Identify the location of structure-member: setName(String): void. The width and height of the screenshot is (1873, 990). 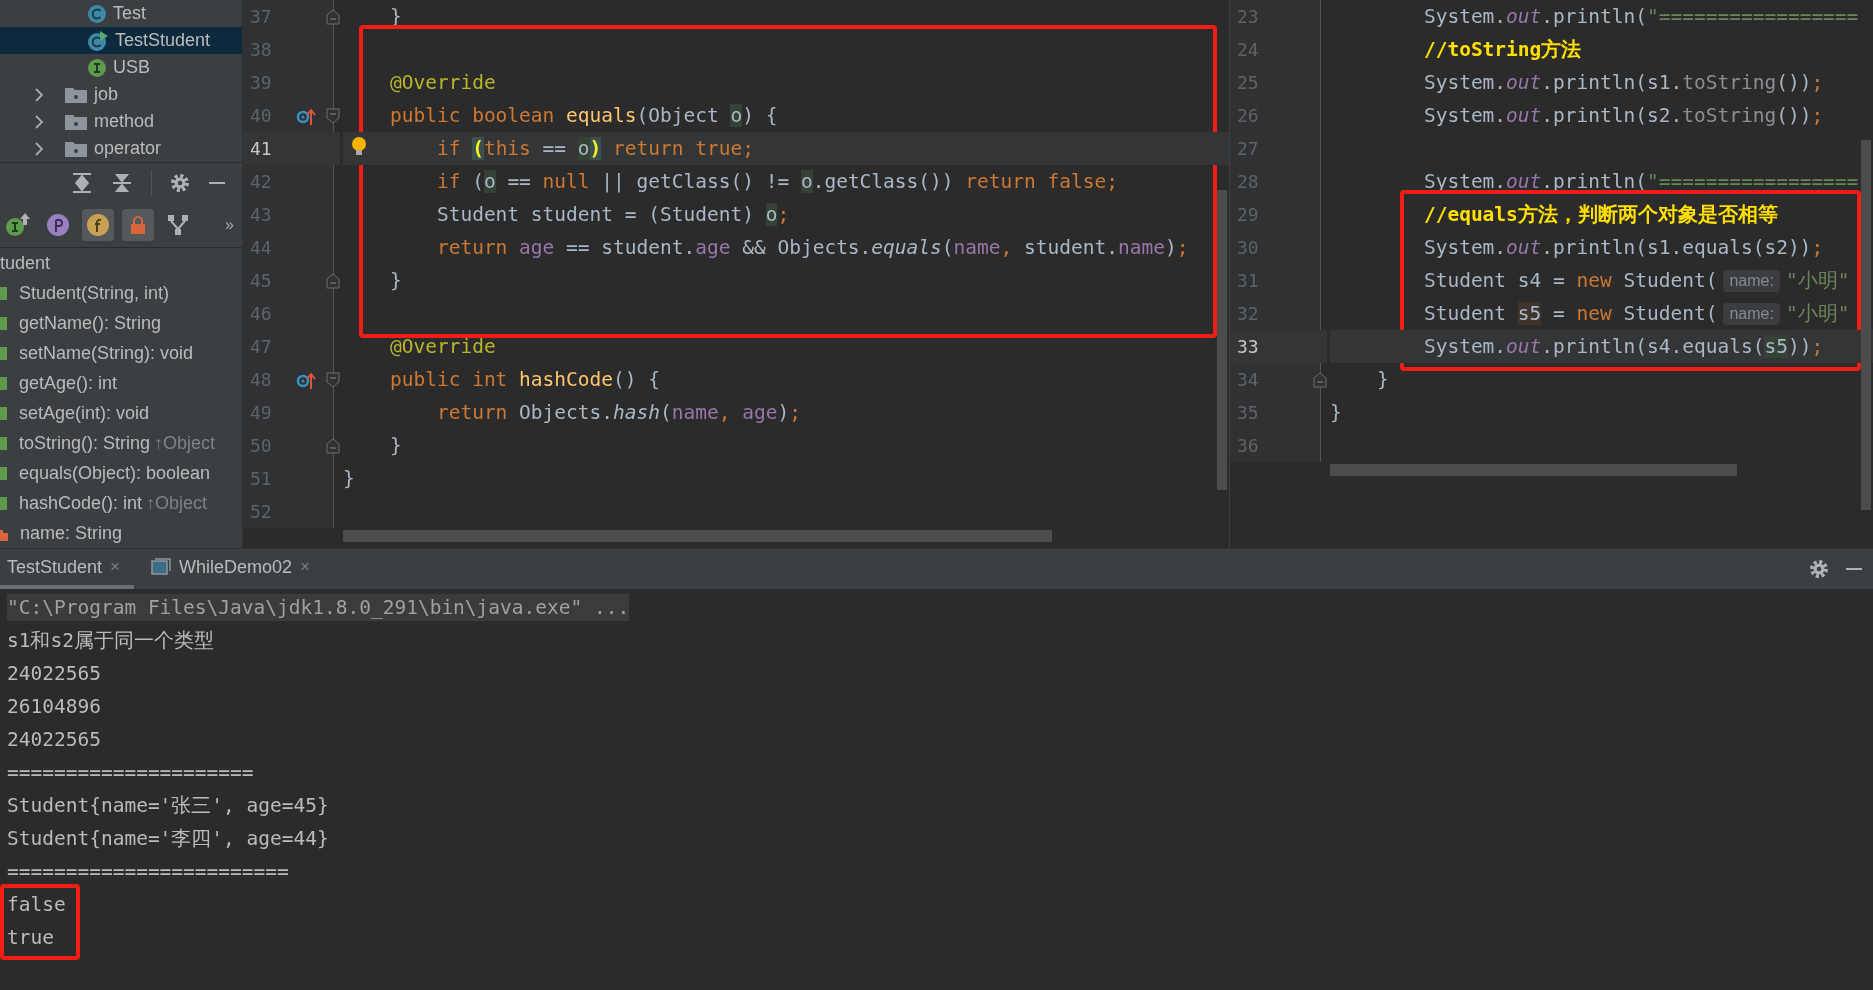
(106, 353).